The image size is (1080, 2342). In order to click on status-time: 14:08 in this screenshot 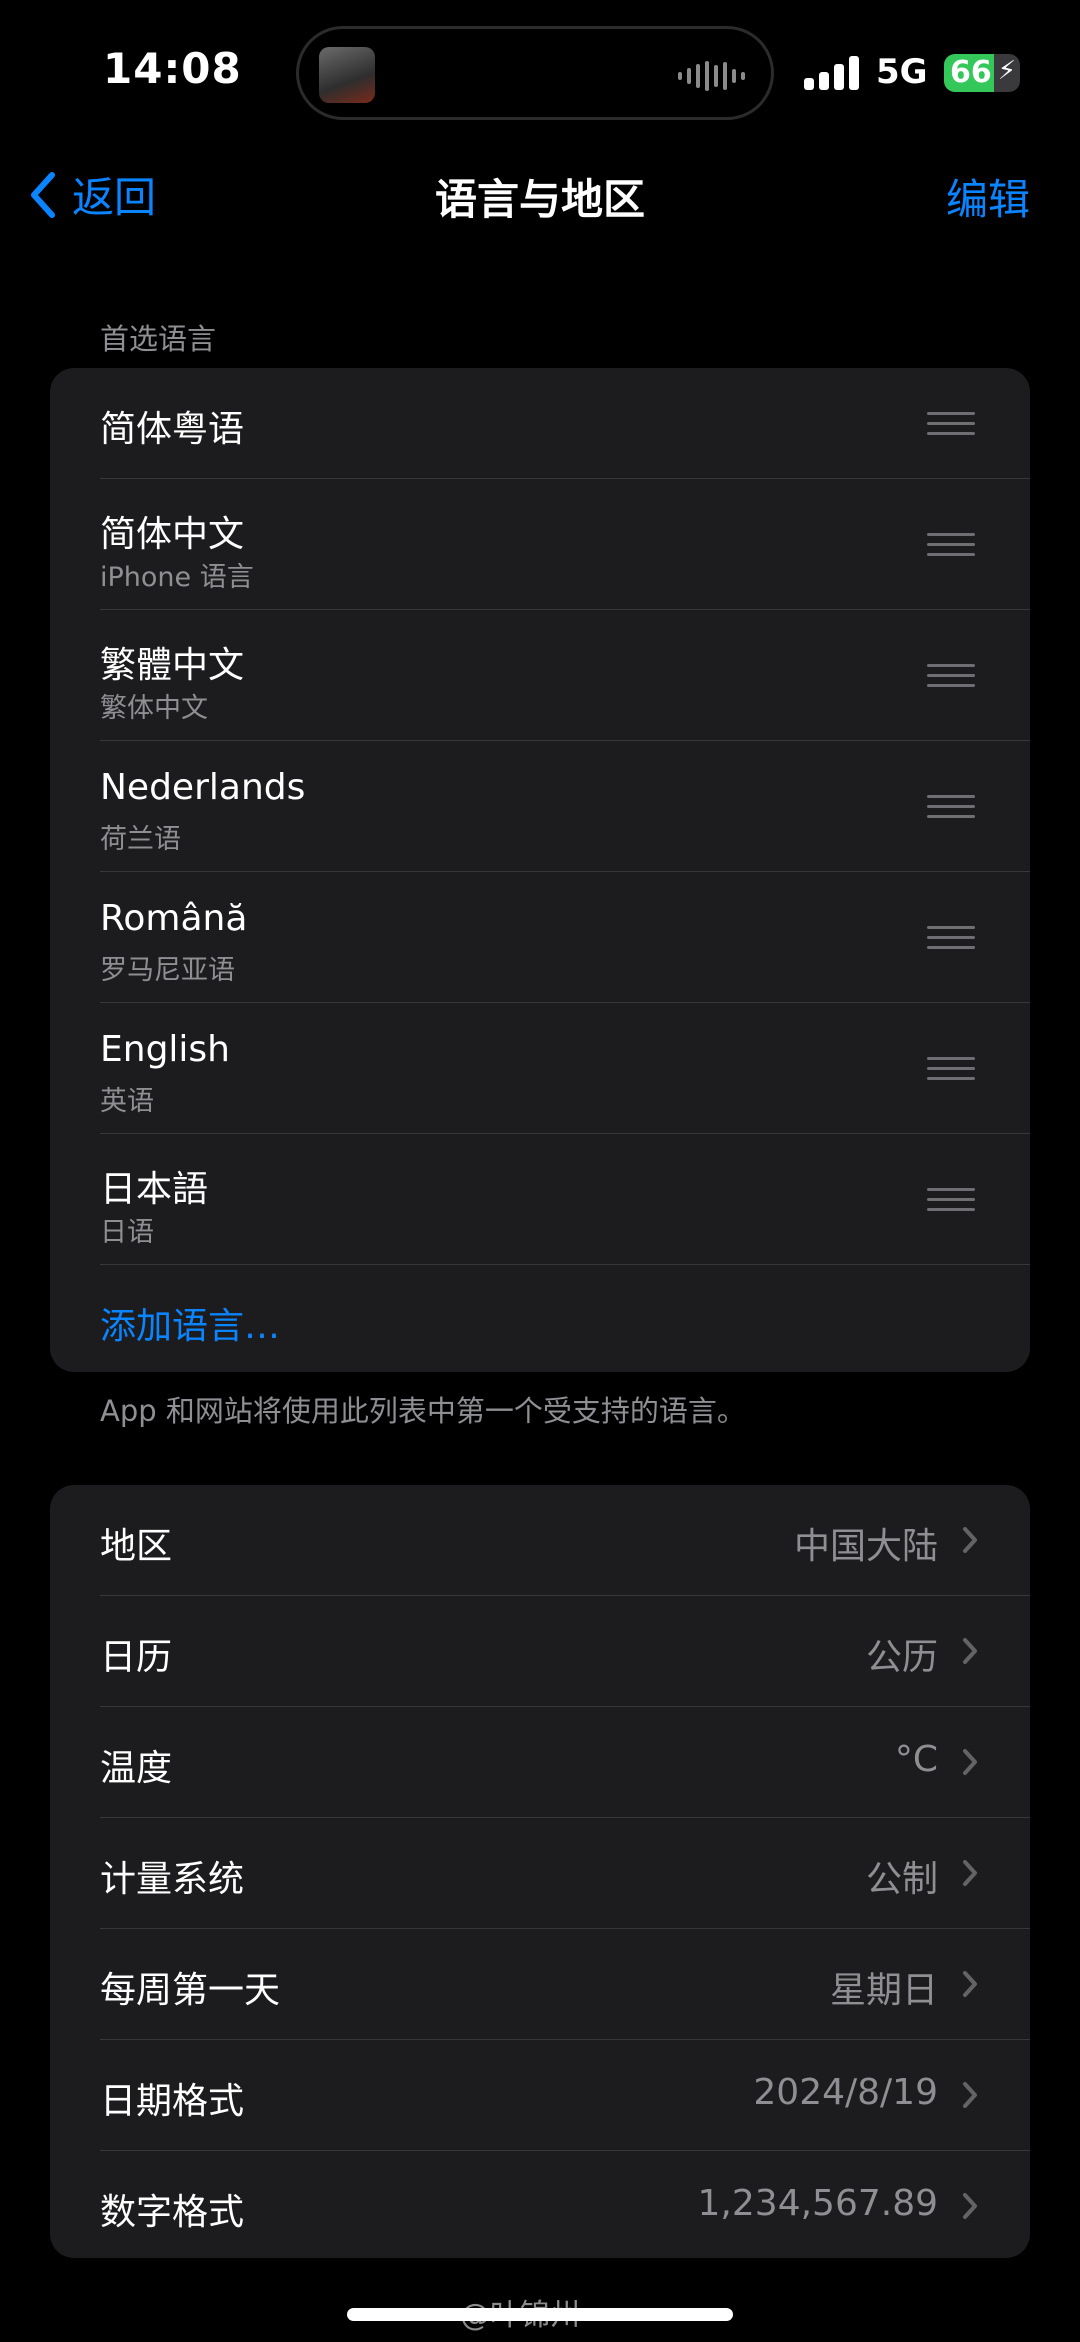, I will do `click(172, 68)`.